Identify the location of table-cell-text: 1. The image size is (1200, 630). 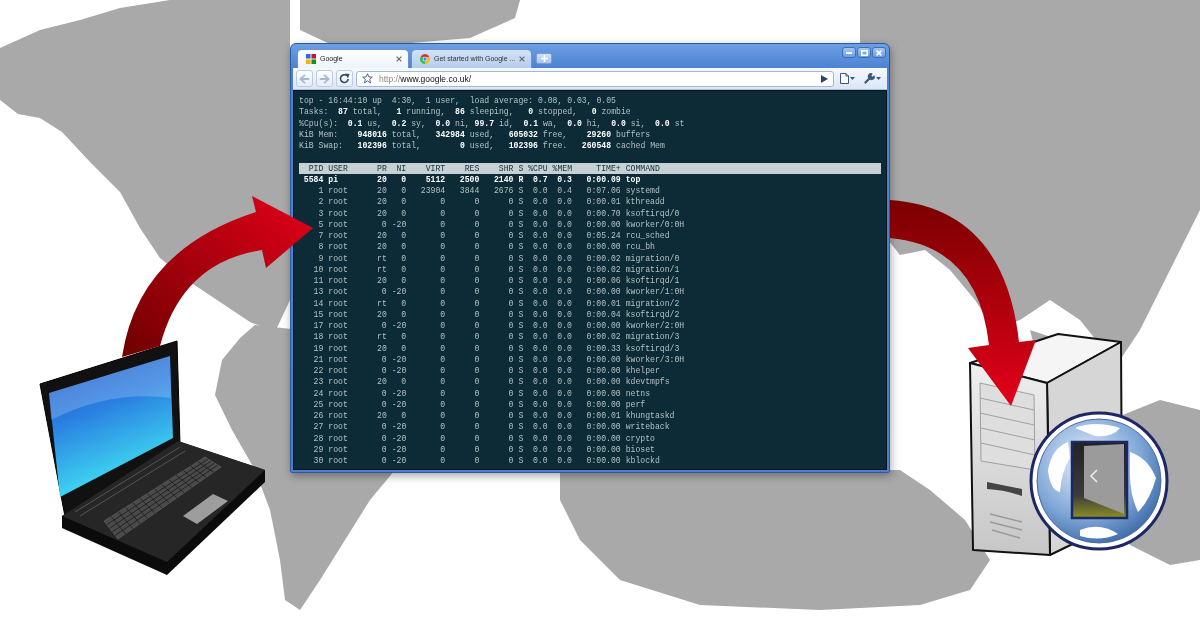
(320, 191).